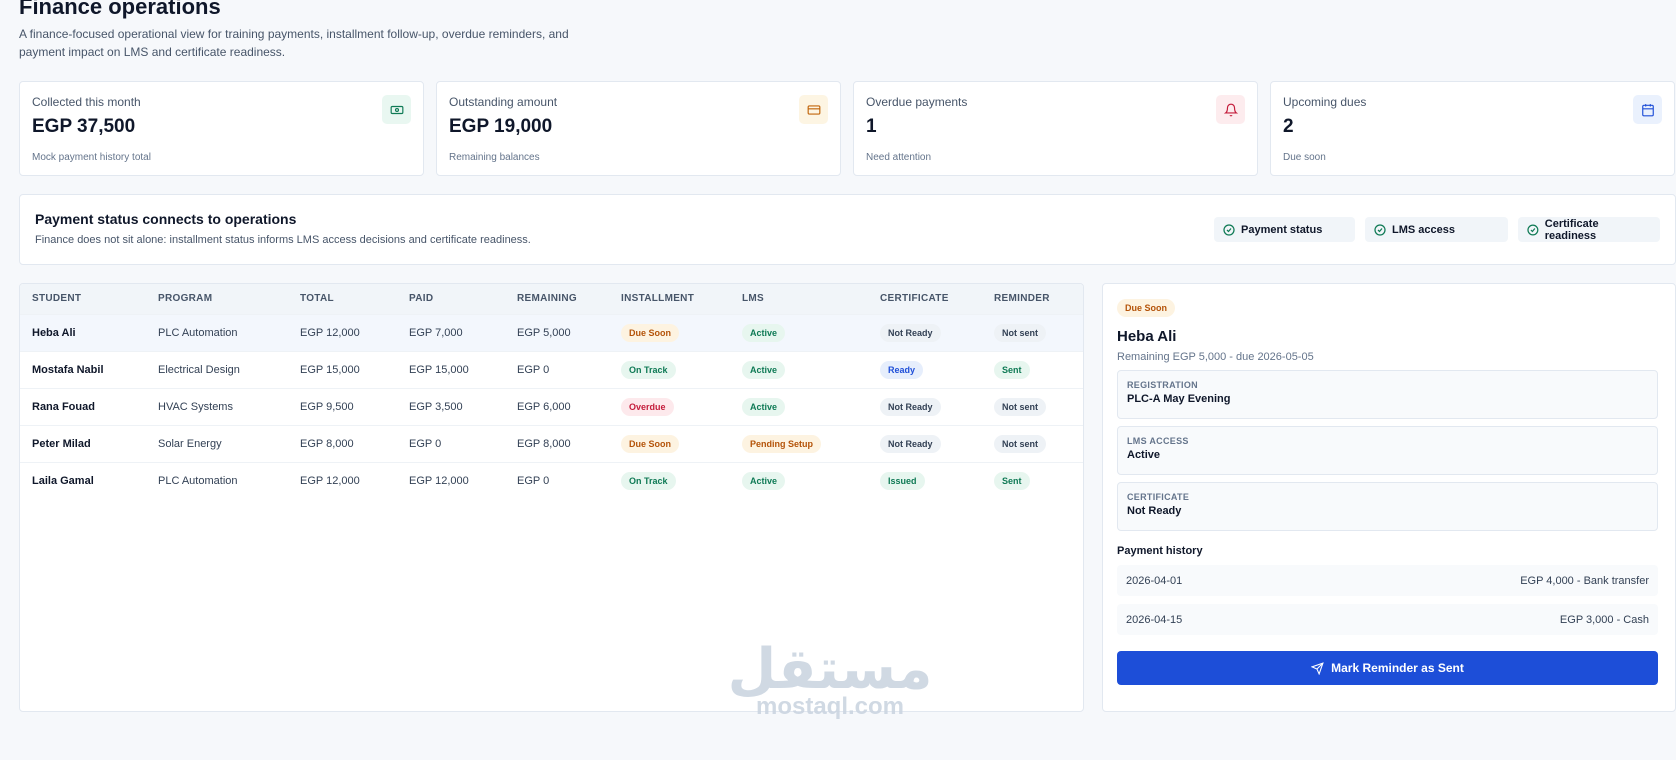  Describe the element at coordinates (544, 406) in the screenshot. I see `cell-remaining: EGP 6,000` at that location.